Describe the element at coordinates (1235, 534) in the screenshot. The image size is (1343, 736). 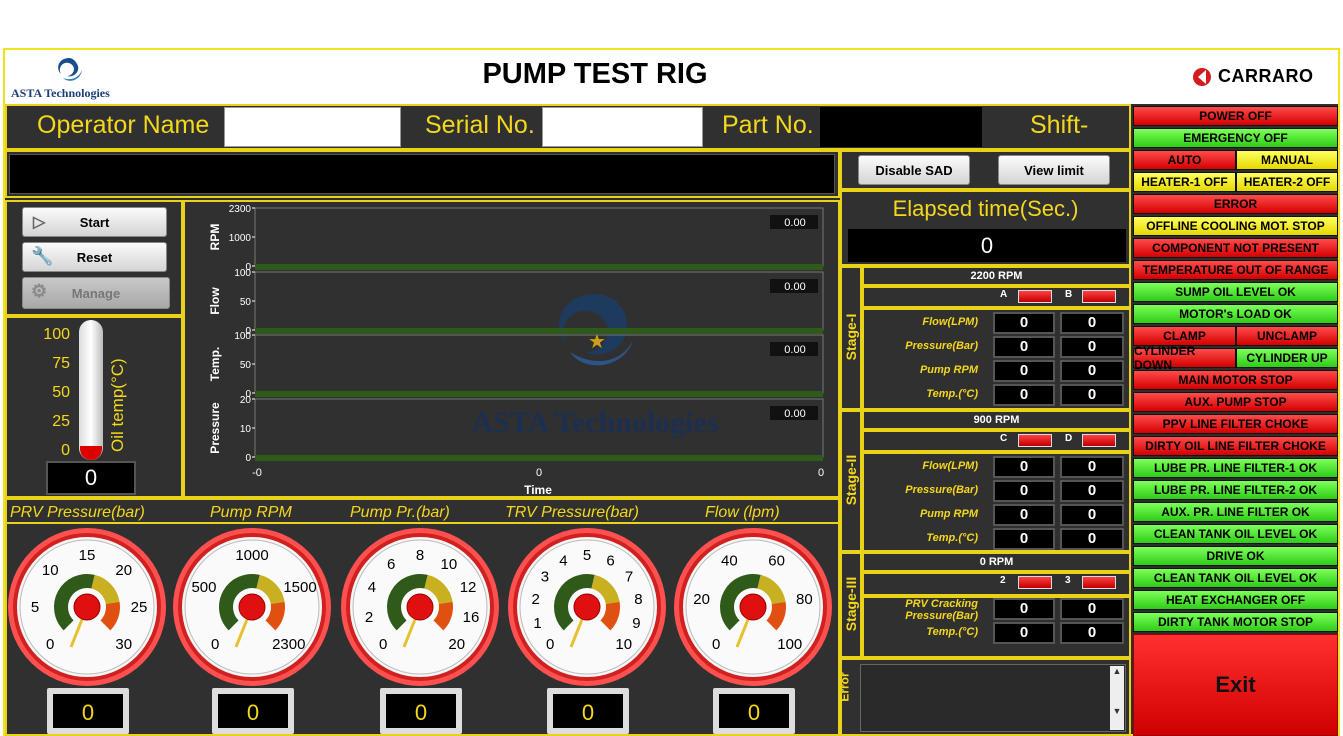
I see `status-indicator: CLEAN TANK OIL LEVEL OK` at that location.